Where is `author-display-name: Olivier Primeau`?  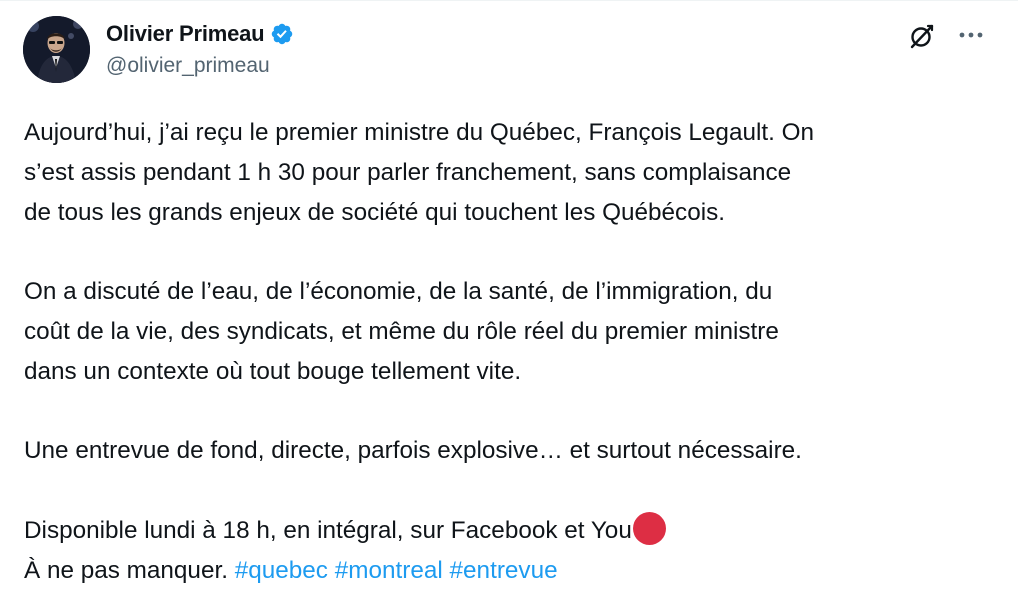 author-display-name: Olivier Primeau is located at coordinates (185, 34).